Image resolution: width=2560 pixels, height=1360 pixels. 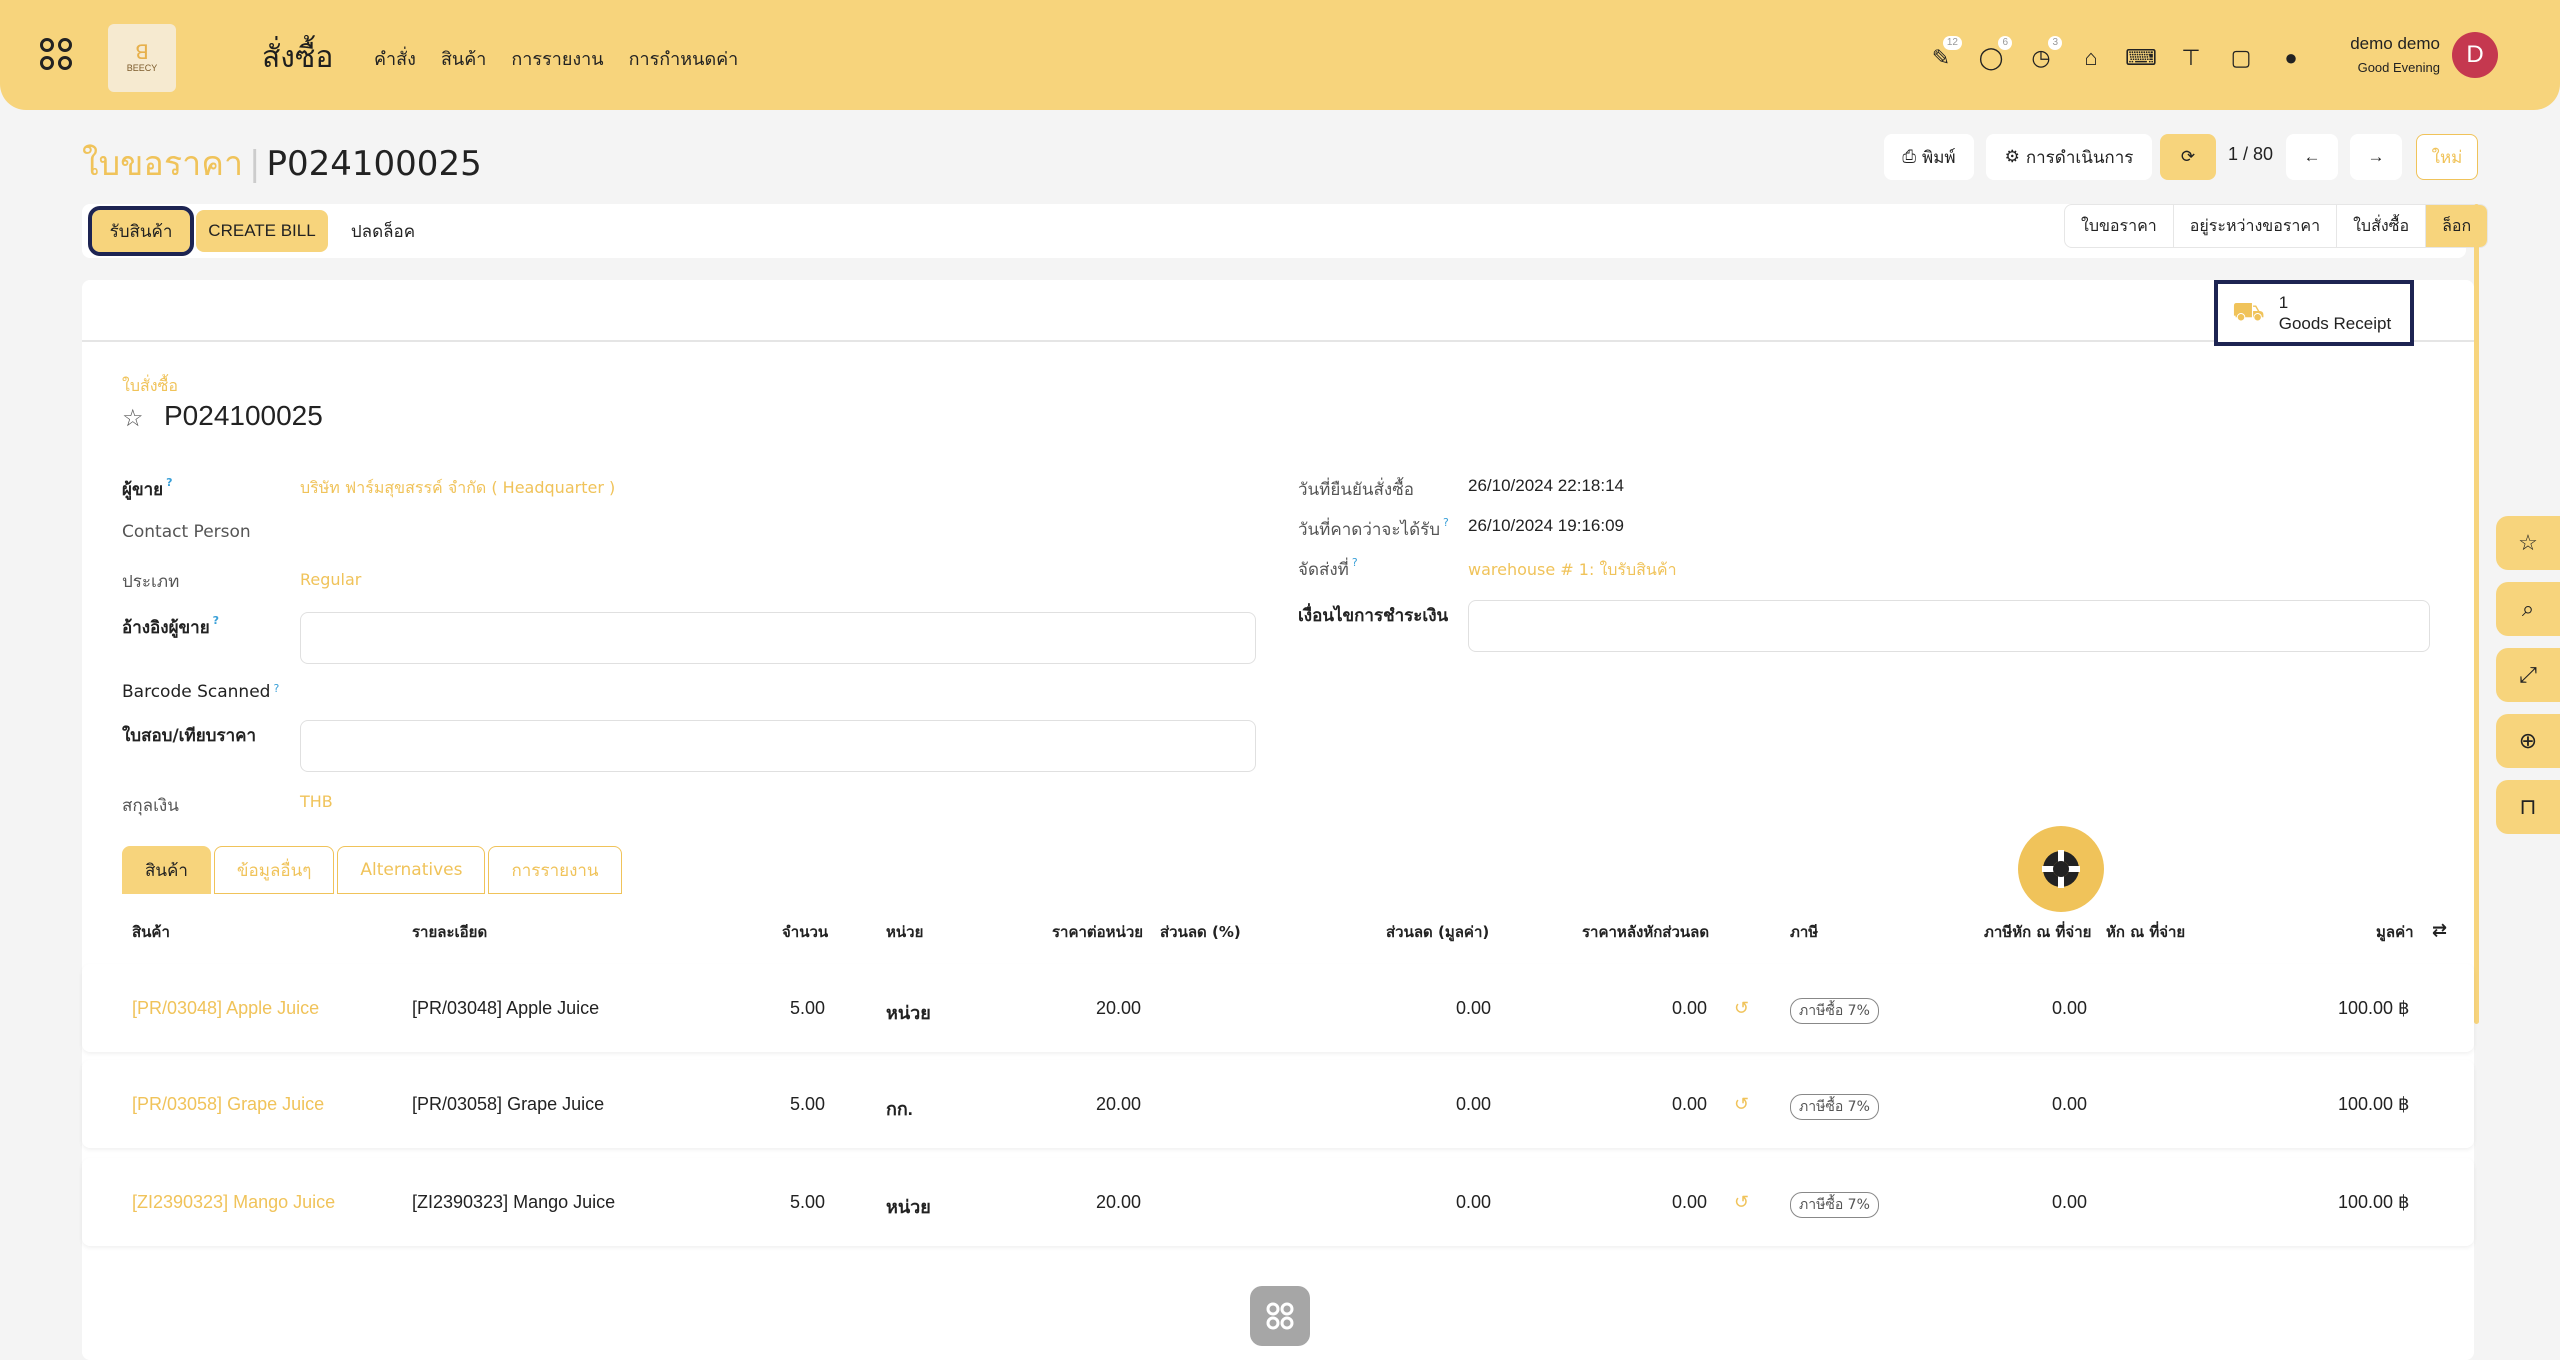 What do you see at coordinates (2335, 323) in the screenshot?
I see `goods-receipt-label: Goods Receipt` at bounding box center [2335, 323].